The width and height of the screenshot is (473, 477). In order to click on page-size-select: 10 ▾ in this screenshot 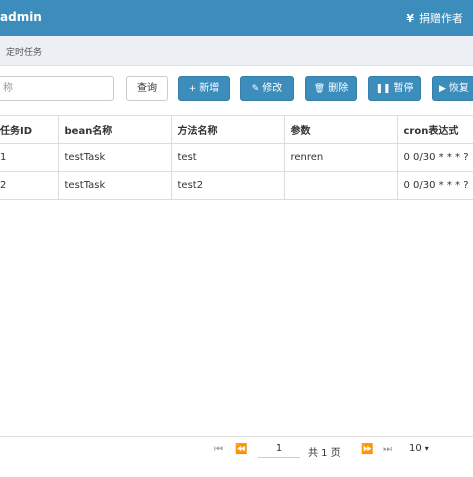, I will do `click(419, 448)`.